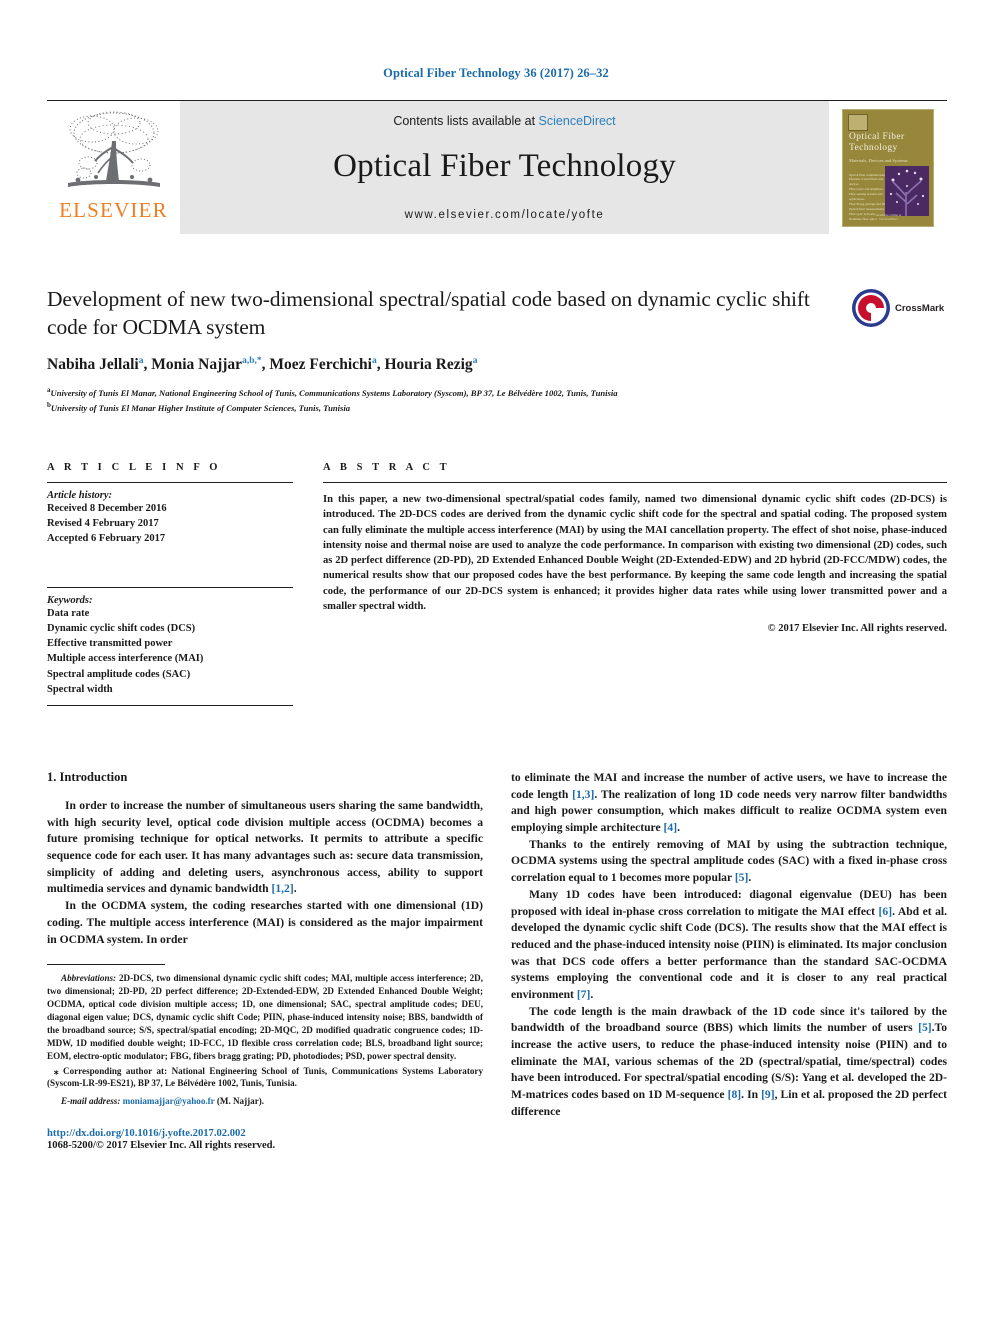 The image size is (992, 1323). Describe the element at coordinates (107, 508) in the screenshot. I see `history-item: Received 8 December 2016` at that location.